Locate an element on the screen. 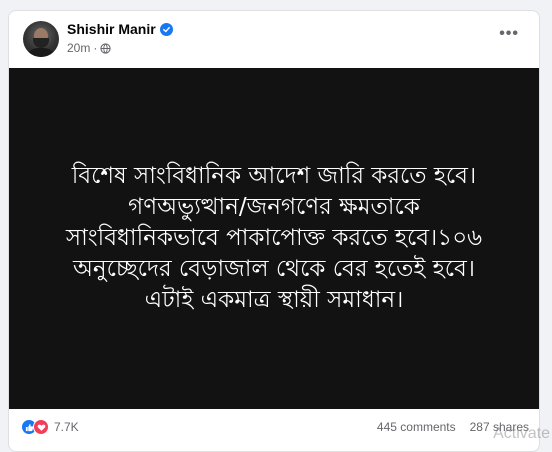 The image size is (552, 452). reactions-summary: 7.7K is located at coordinates (50, 427).